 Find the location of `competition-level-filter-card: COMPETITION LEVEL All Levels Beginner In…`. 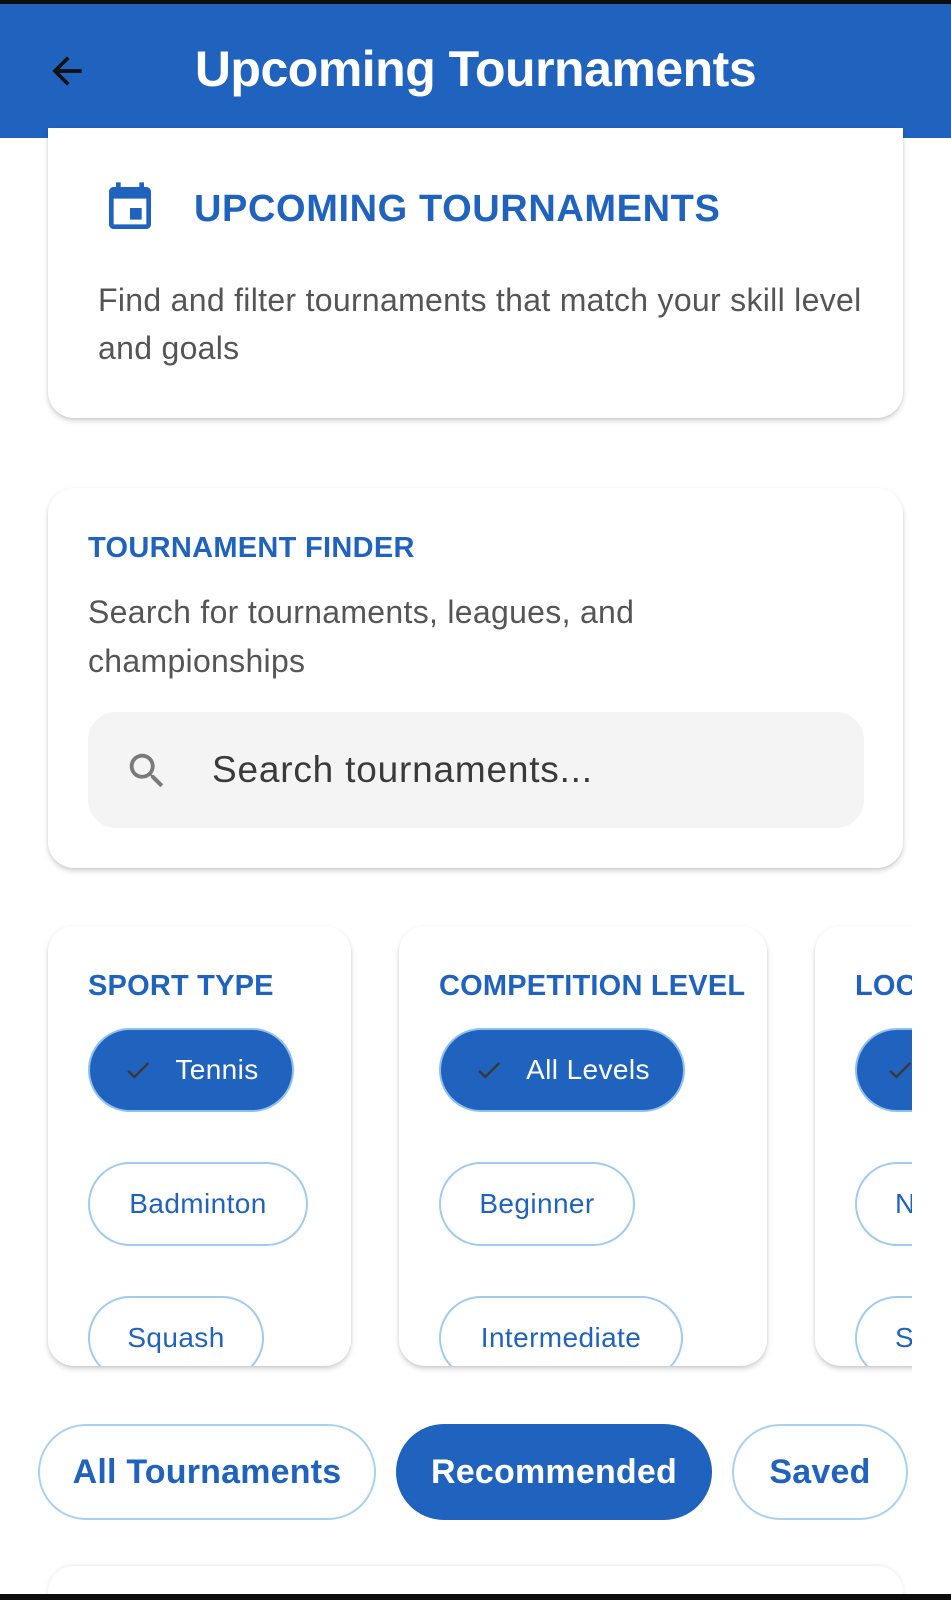

competition-level-filter-card: COMPETITION LEVEL All Levels Beginner In… is located at coordinates (583, 1146).